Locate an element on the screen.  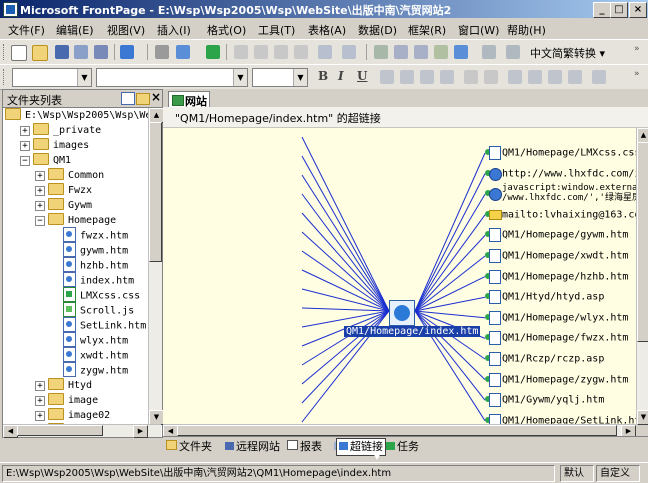
align-right-icon is located at coordinates (427, 77).